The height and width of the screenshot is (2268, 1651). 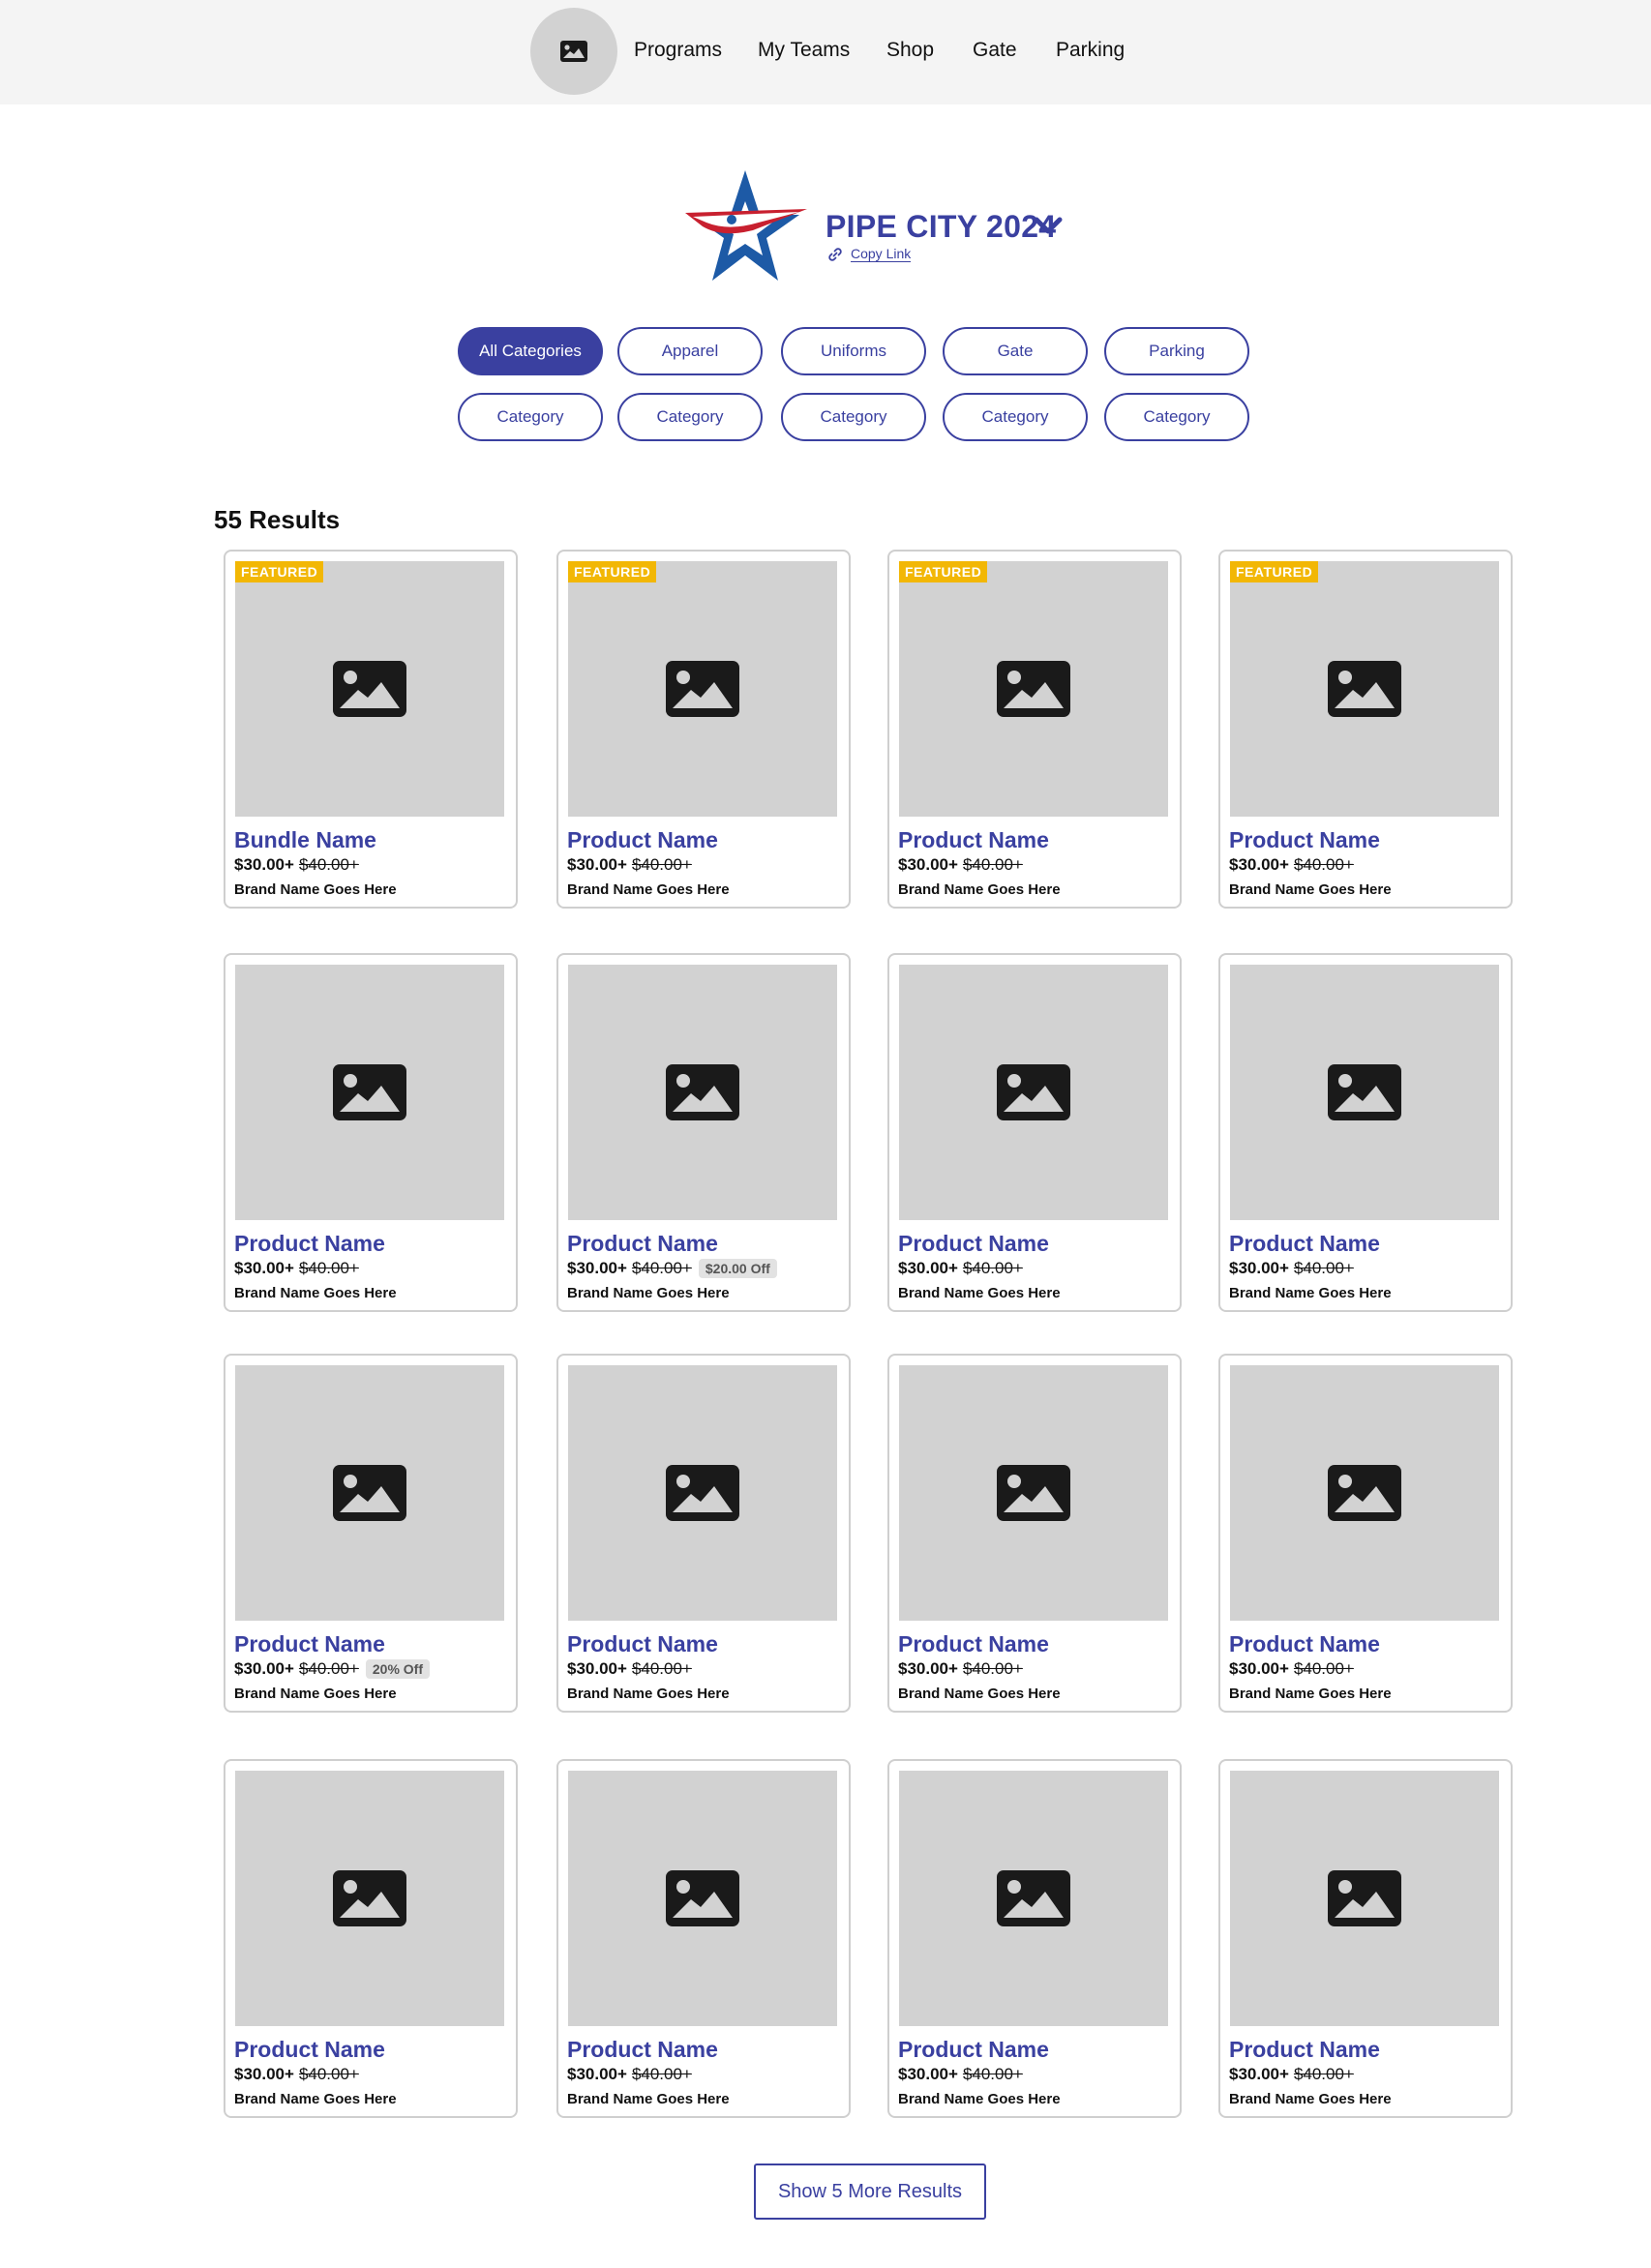 I want to click on discount-badge: 20% Off, so click(x=397, y=1669).